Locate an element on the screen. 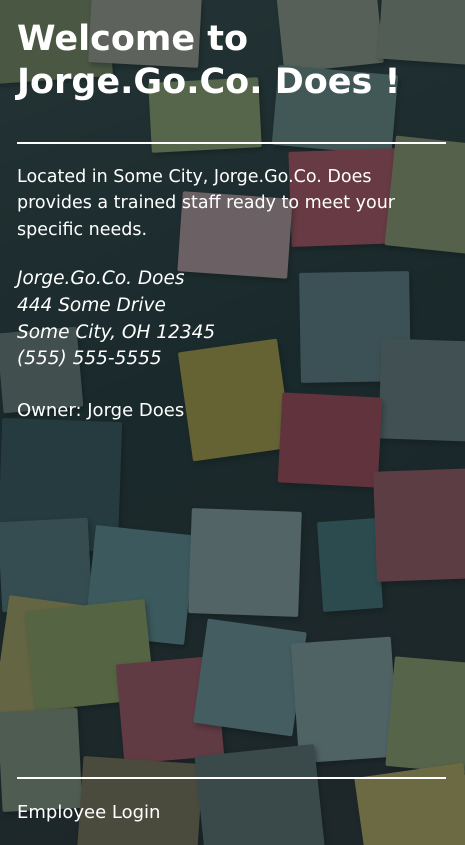  title-line-1: Welcome to is located at coordinates (133, 39).